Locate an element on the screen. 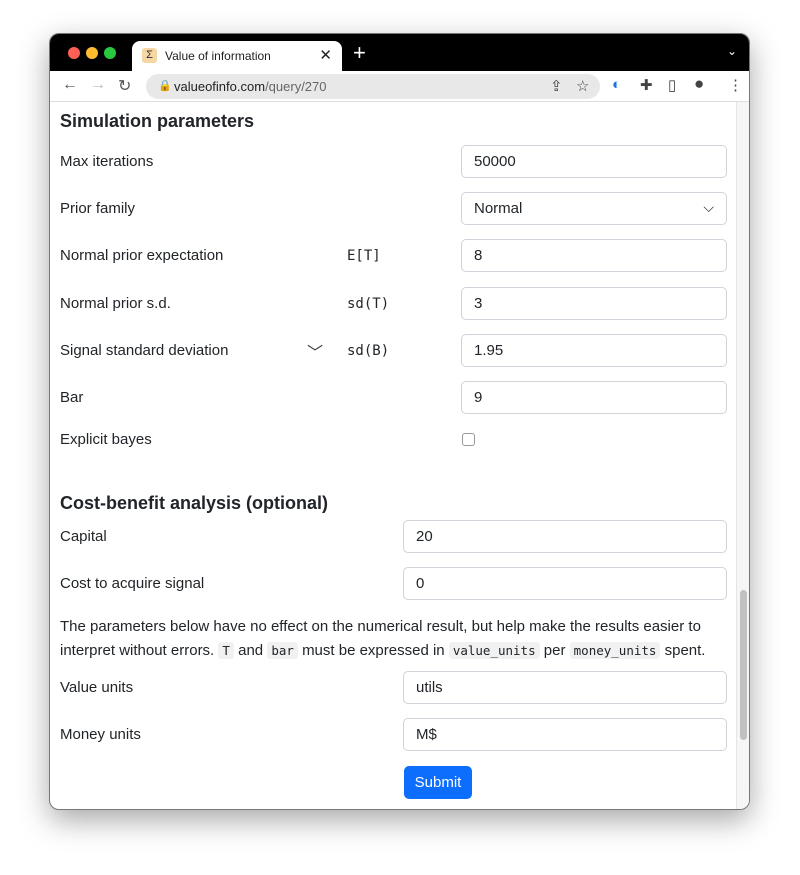  cost-label: Cost to acquire signal is located at coordinates (132, 583).